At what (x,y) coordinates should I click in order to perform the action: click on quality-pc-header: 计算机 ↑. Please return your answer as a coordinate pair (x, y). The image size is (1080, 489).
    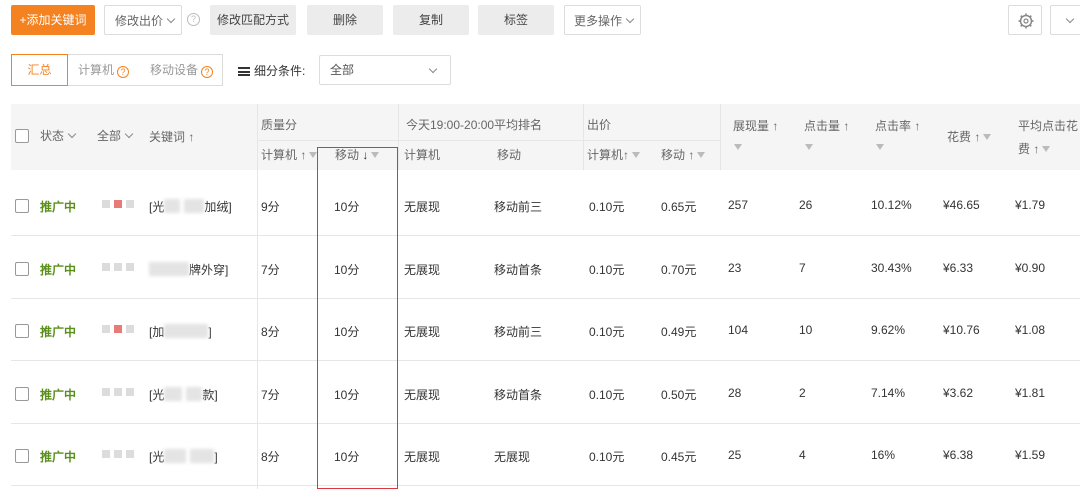
    Looking at the image, I should click on (289, 154).